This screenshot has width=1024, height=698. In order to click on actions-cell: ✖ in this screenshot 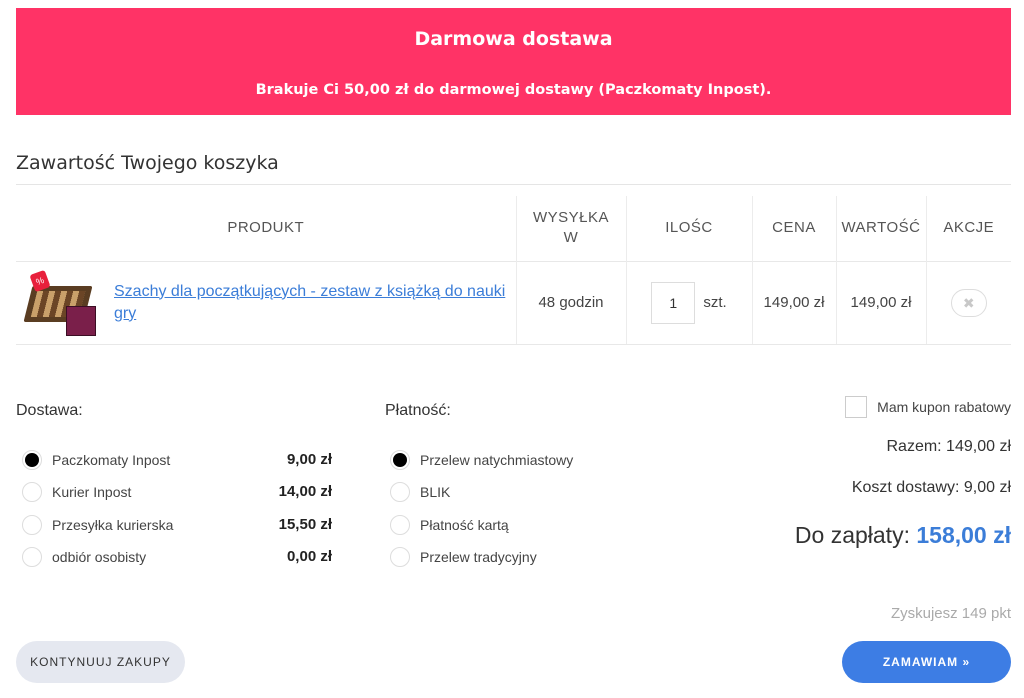, I will do `click(968, 302)`.